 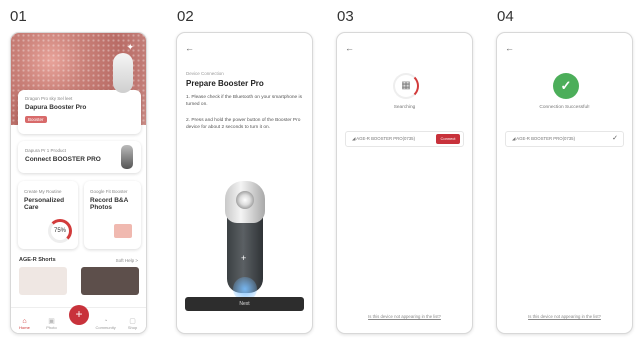 I want to click on photo-icon: ▣, so click(x=51, y=321).